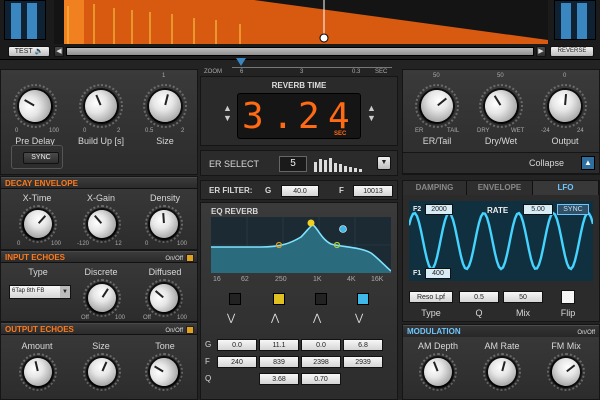  I want to click on er-select-bar: ER SELECT 5 ▼, so click(299, 163).